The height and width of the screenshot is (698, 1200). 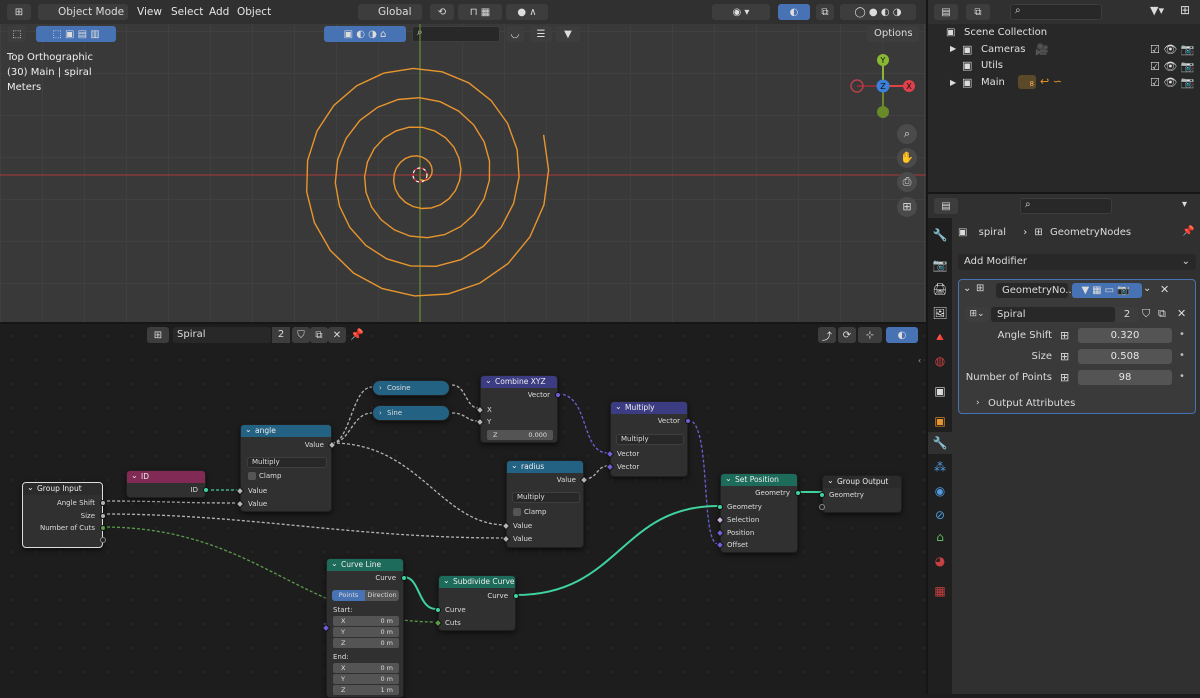 I want to click on combine-xyz-node: Combine XYZ Vector X Y Z 0.000, so click(x=518, y=409).